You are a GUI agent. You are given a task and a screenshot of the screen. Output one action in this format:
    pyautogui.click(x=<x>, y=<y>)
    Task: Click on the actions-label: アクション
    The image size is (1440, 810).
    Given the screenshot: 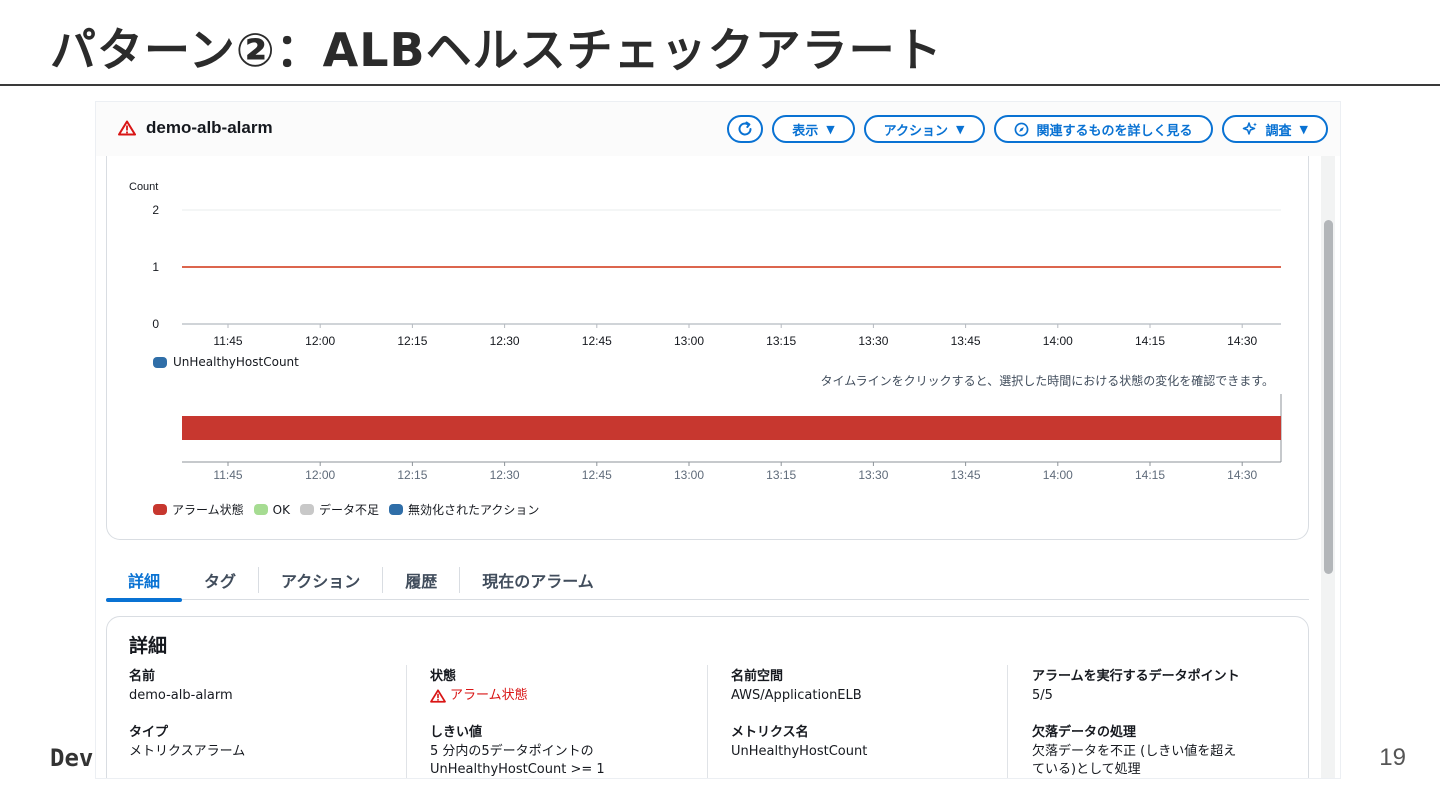 What is the action you would take?
    pyautogui.click(x=916, y=131)
    